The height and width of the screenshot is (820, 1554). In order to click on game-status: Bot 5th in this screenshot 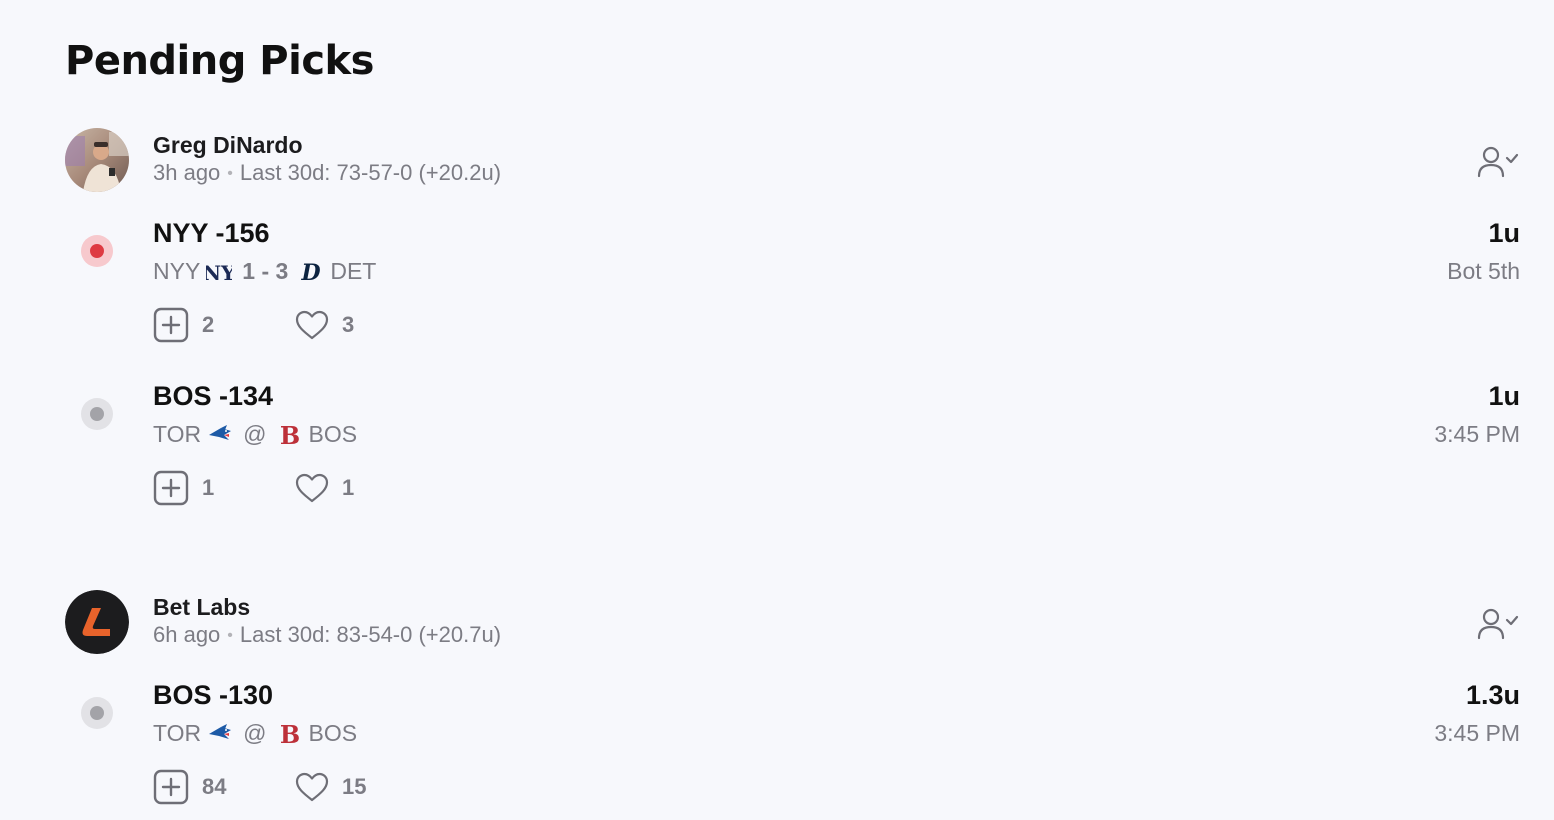, I will do `click(1483, 271)`.